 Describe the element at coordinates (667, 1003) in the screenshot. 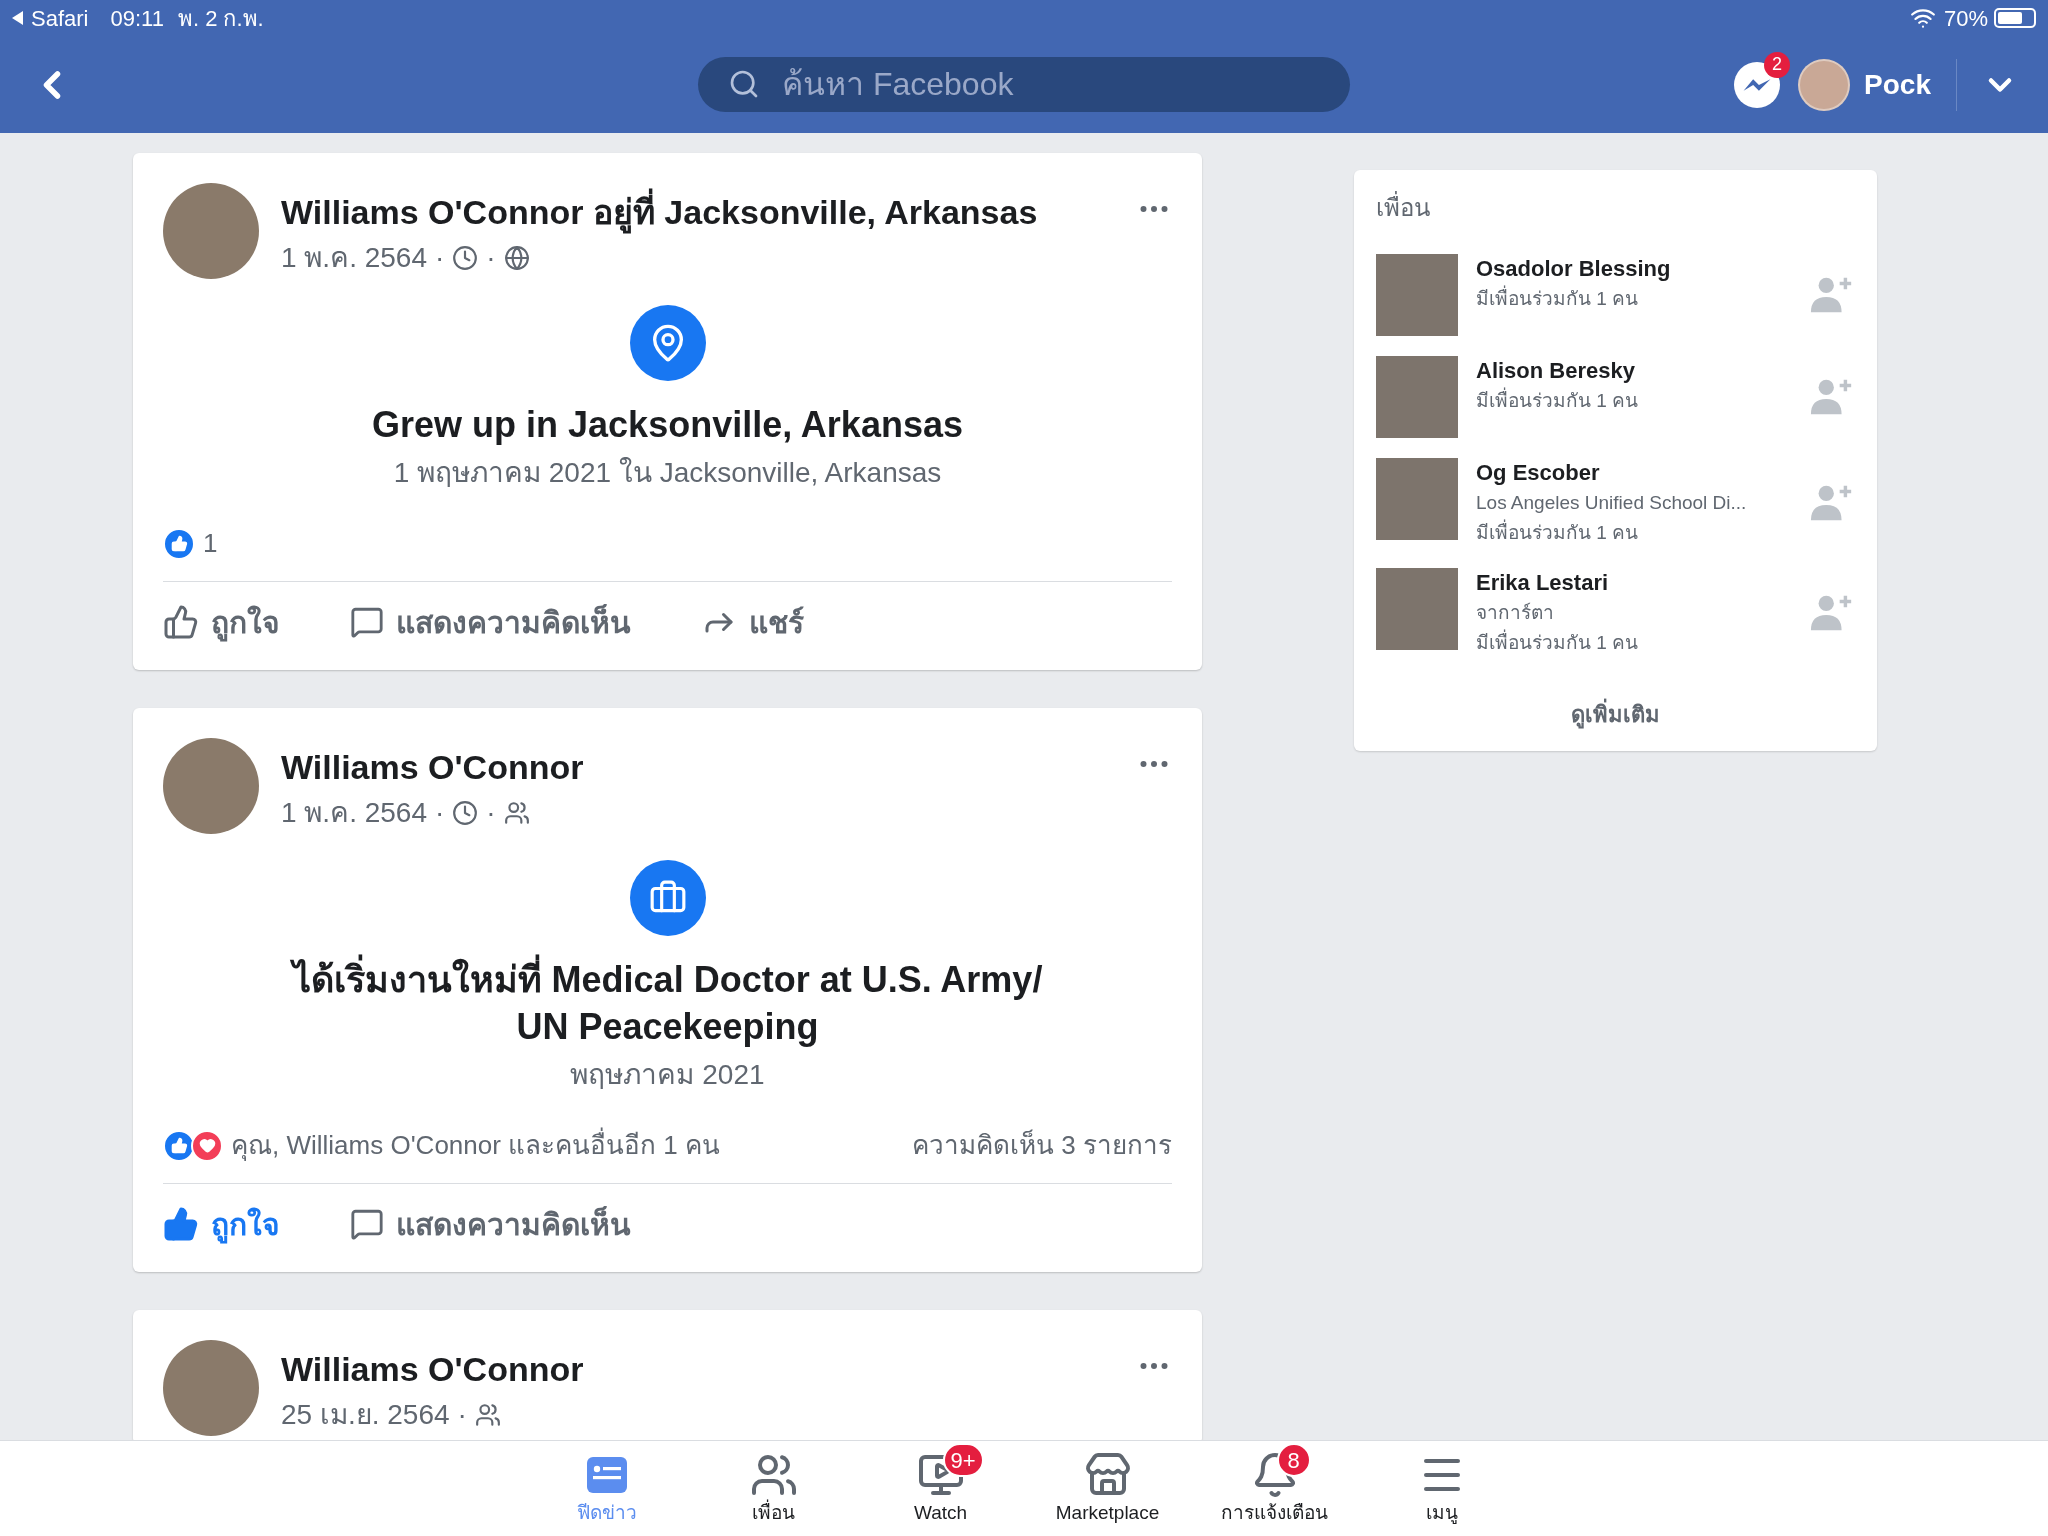

I see `life-event-title: ได้เริ่มงานใหม่ที่ Medical Doctor at U.S. Army/ UN Peacekeeping` at that location.